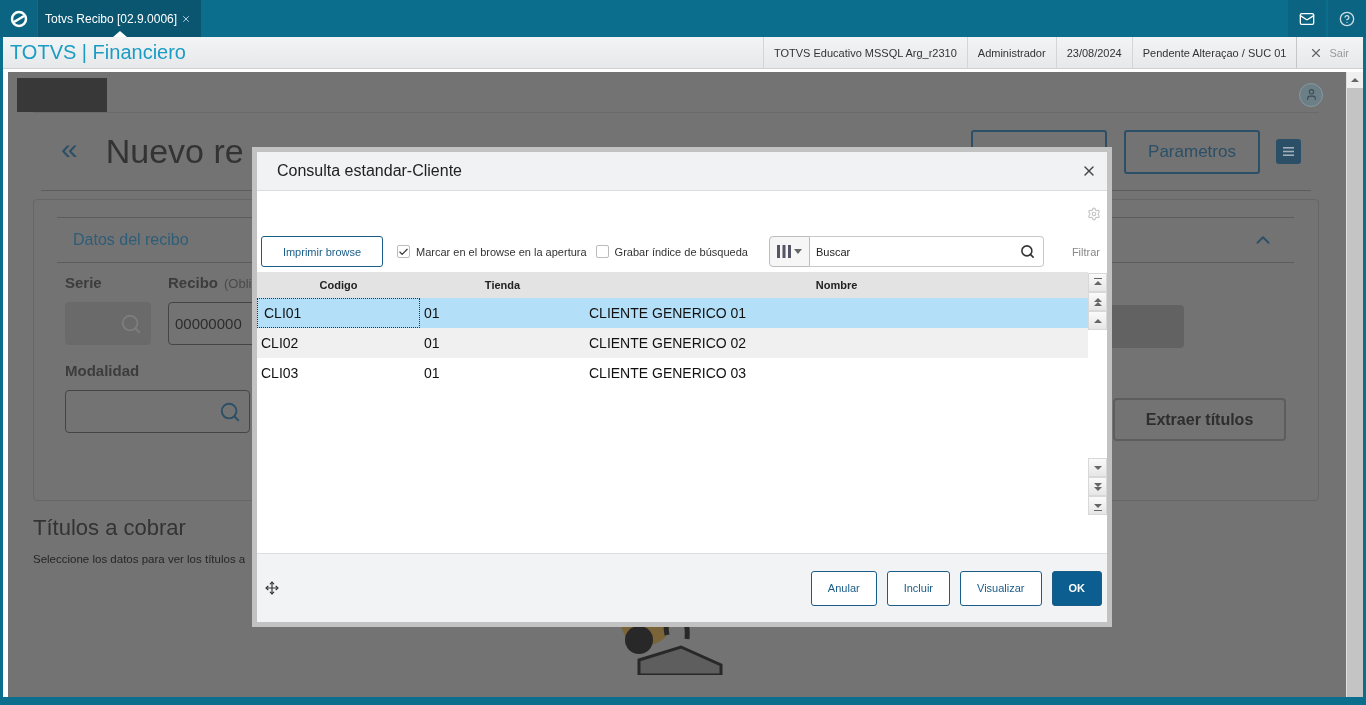 The image size is (1366, 705). Describe the element at coordinates (836, 285) in the screenshot. I see `column-header: Nombre` at that location.